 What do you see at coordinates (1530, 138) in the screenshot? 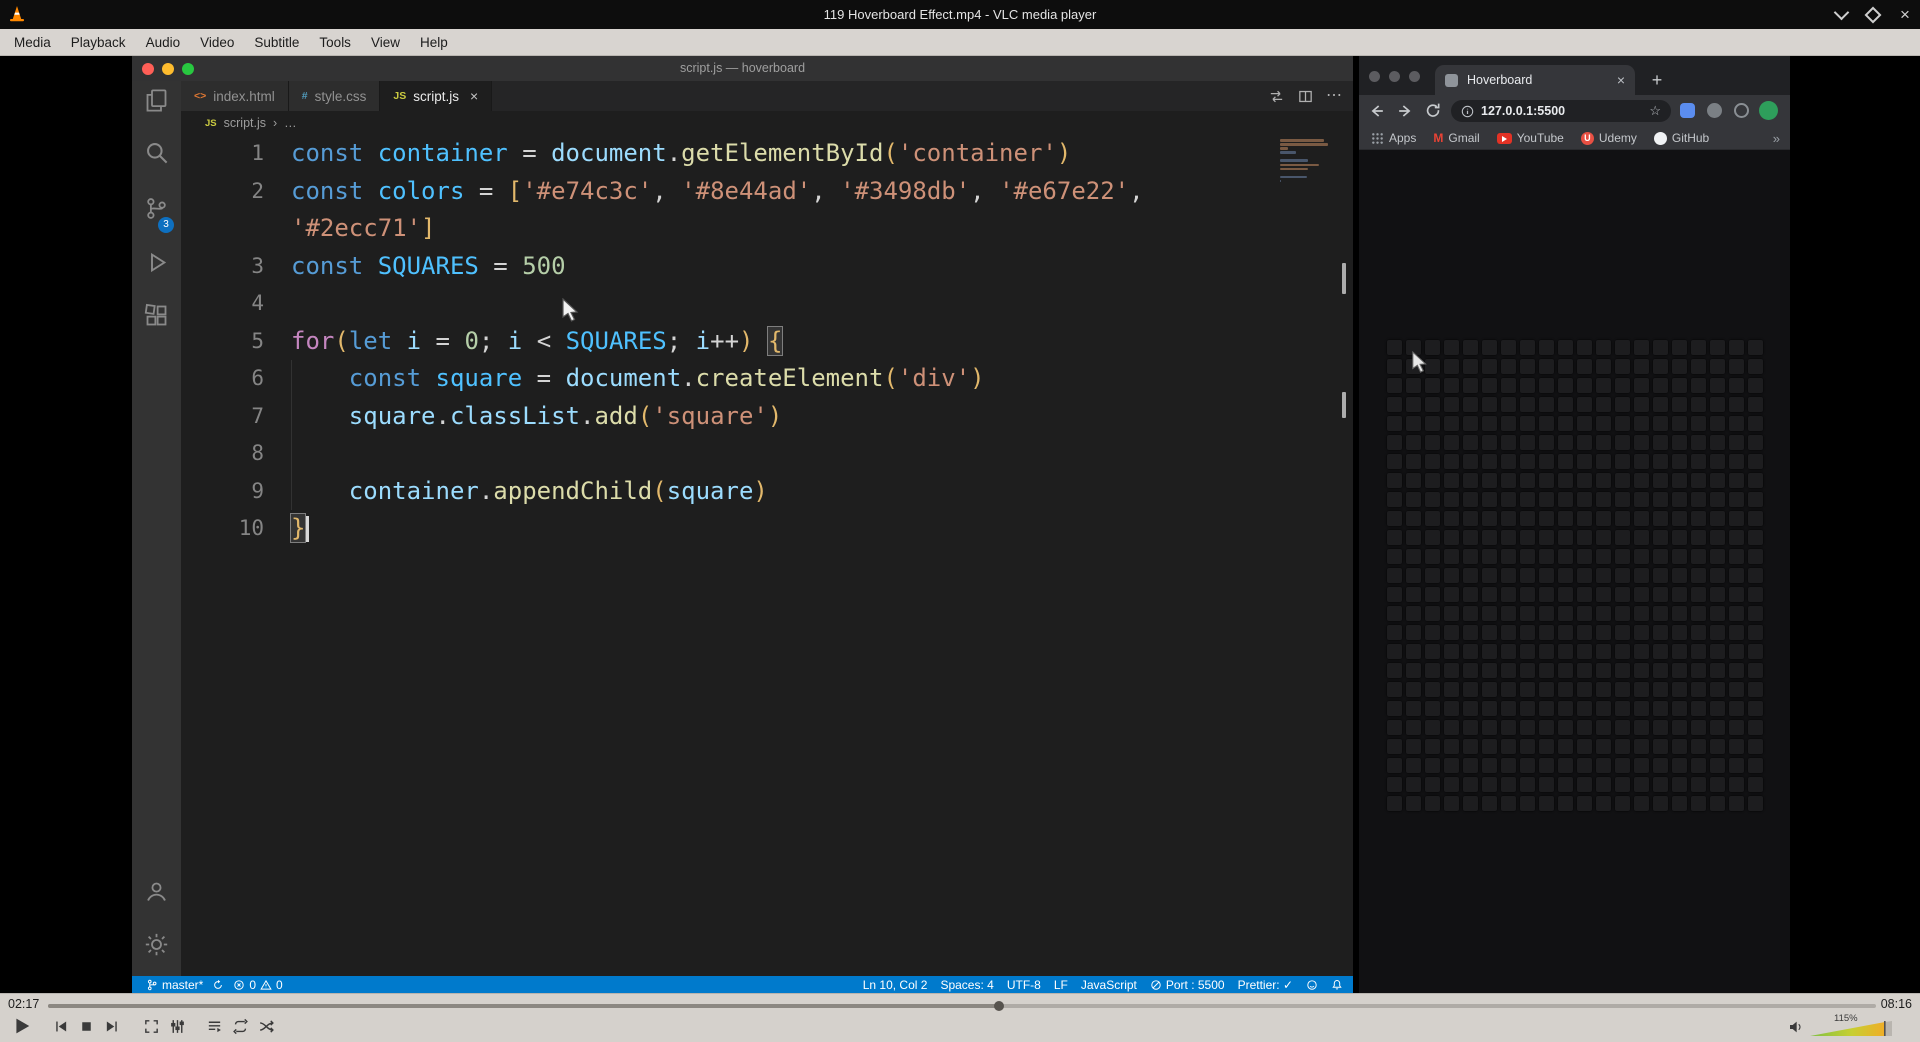
I see `bookmark-youtube: YouTube` at bounding box center [1530, 138].